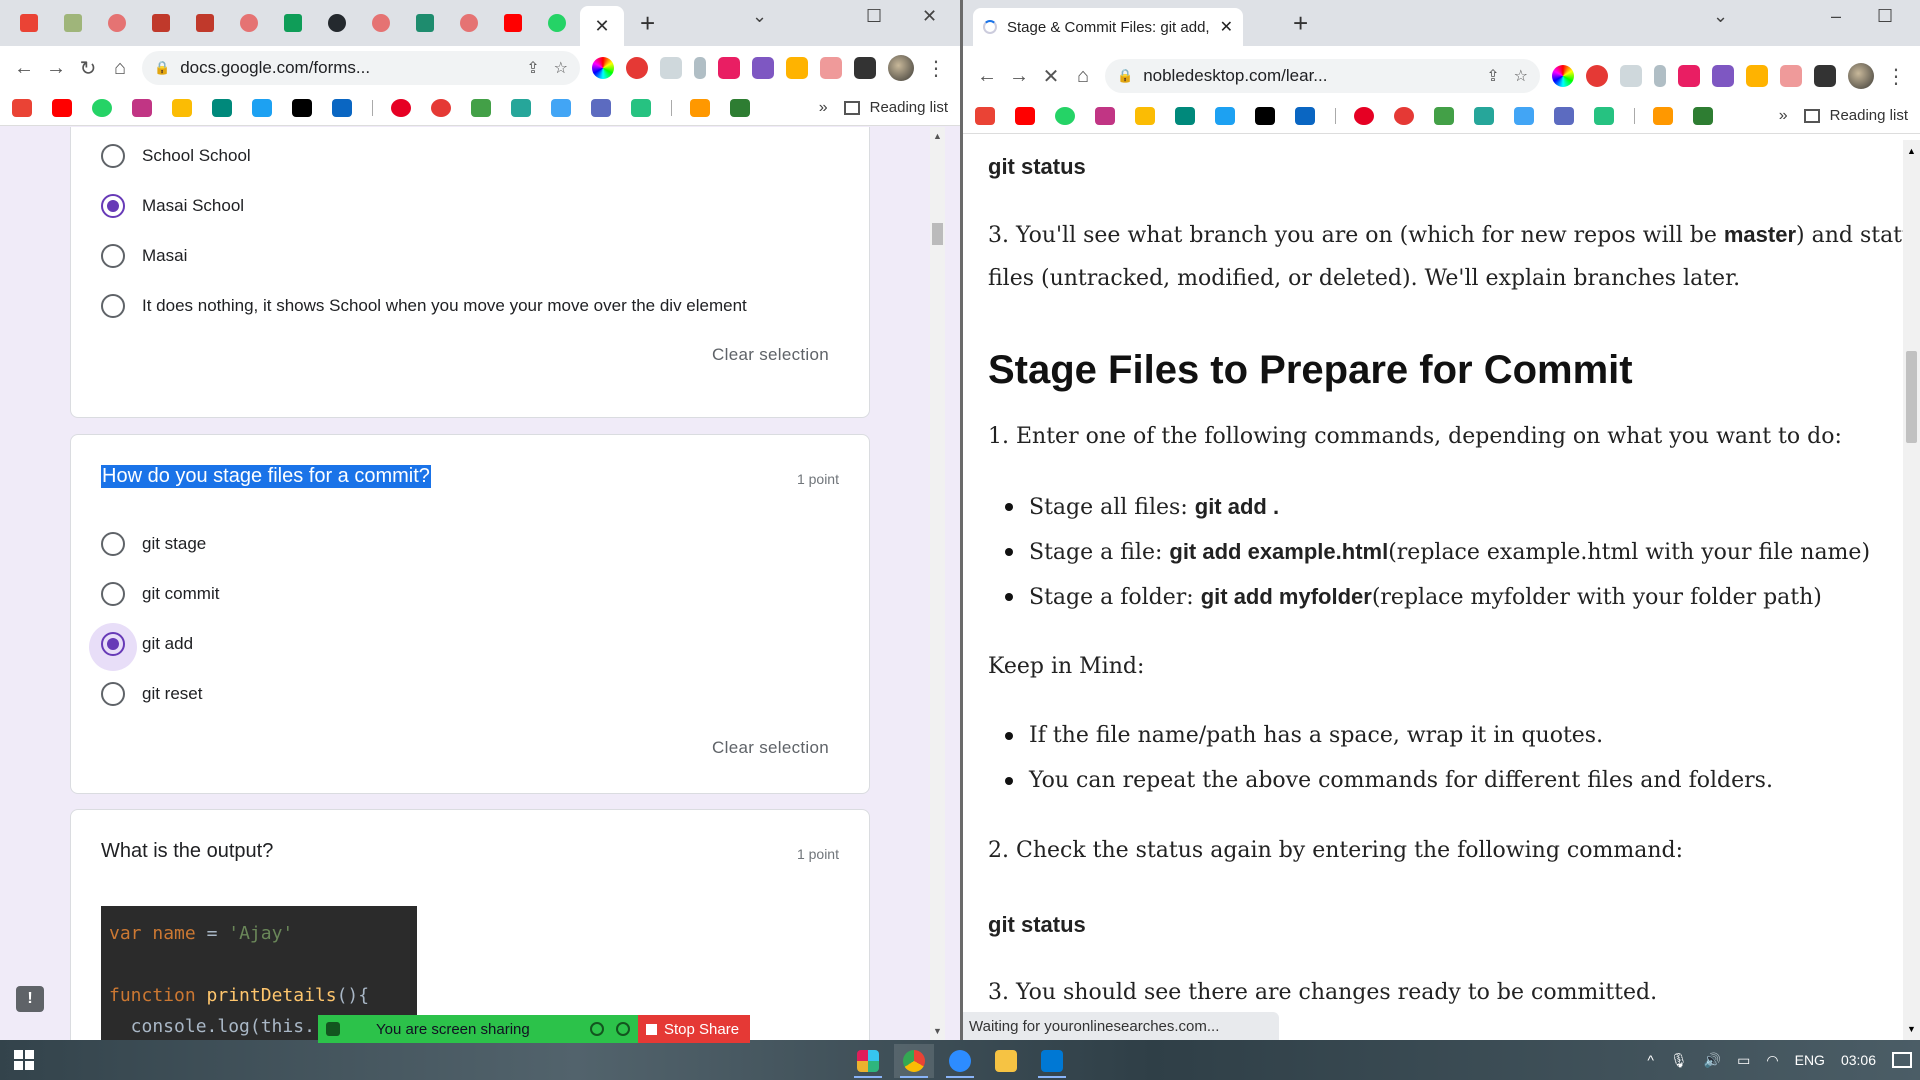 This screenshot has height=1080, width=1920. I want to click on tab-noble-active: Stage & Commit Files: git add, gi ✕, so click(1108, 27).